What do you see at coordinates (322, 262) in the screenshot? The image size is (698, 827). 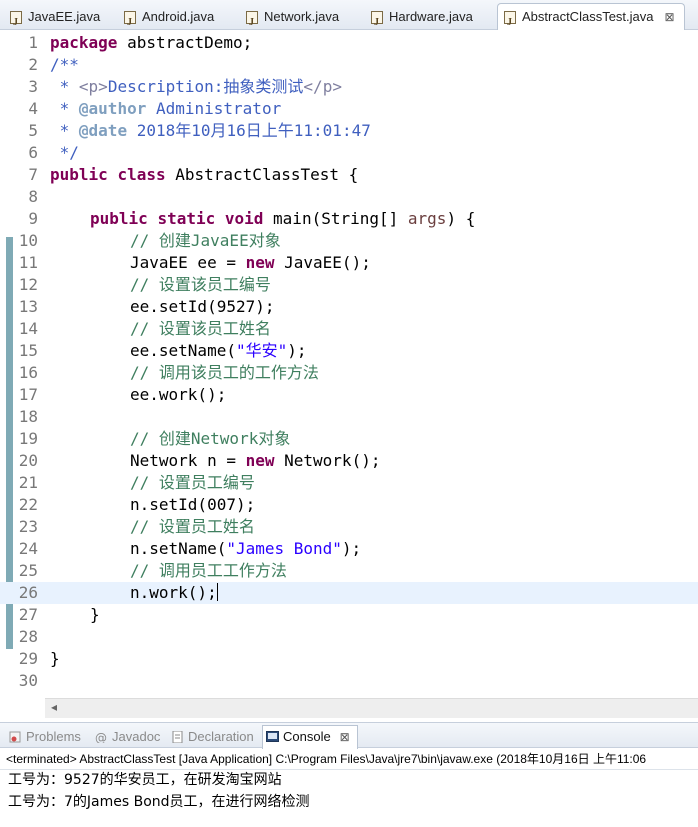 I see `code-text: JavaEE();` at bounding box center [322, 262].